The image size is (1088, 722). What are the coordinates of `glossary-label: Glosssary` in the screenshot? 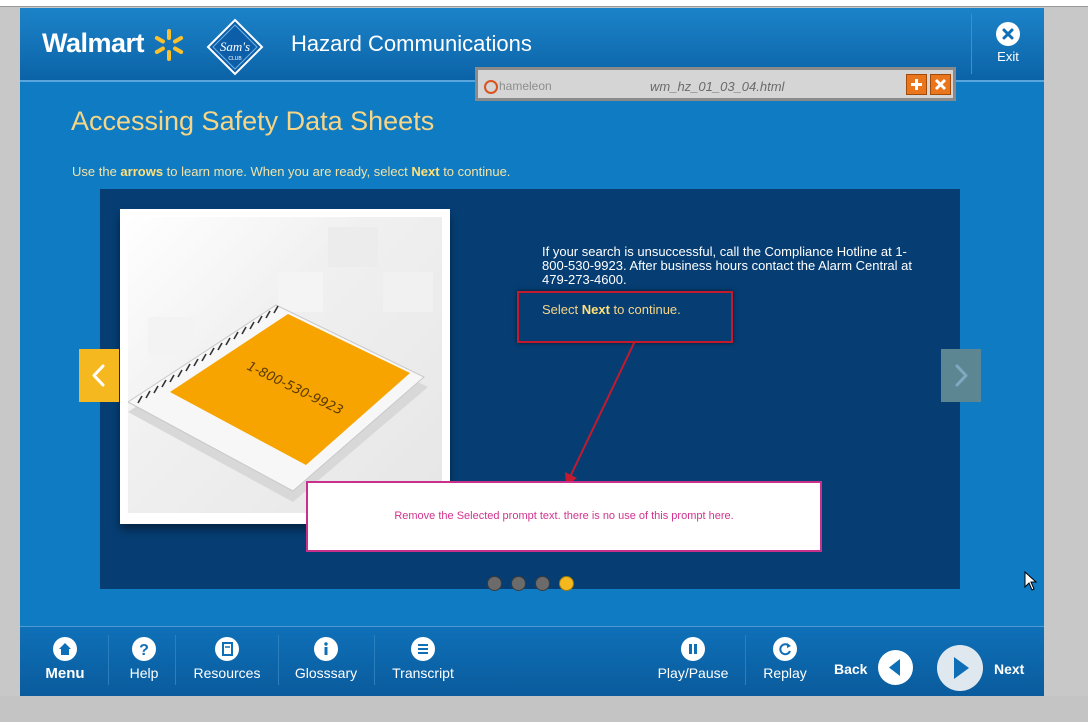 It's located at (326, 673).